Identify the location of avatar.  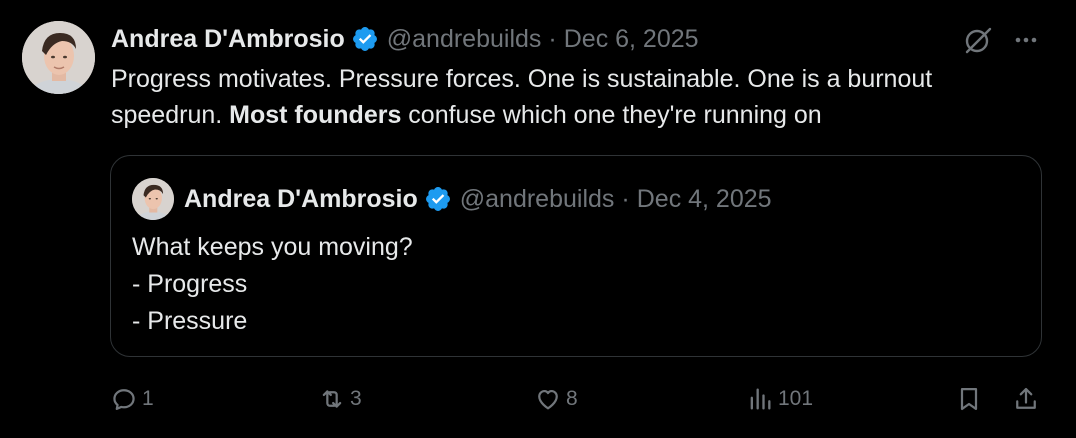
(58, 57).